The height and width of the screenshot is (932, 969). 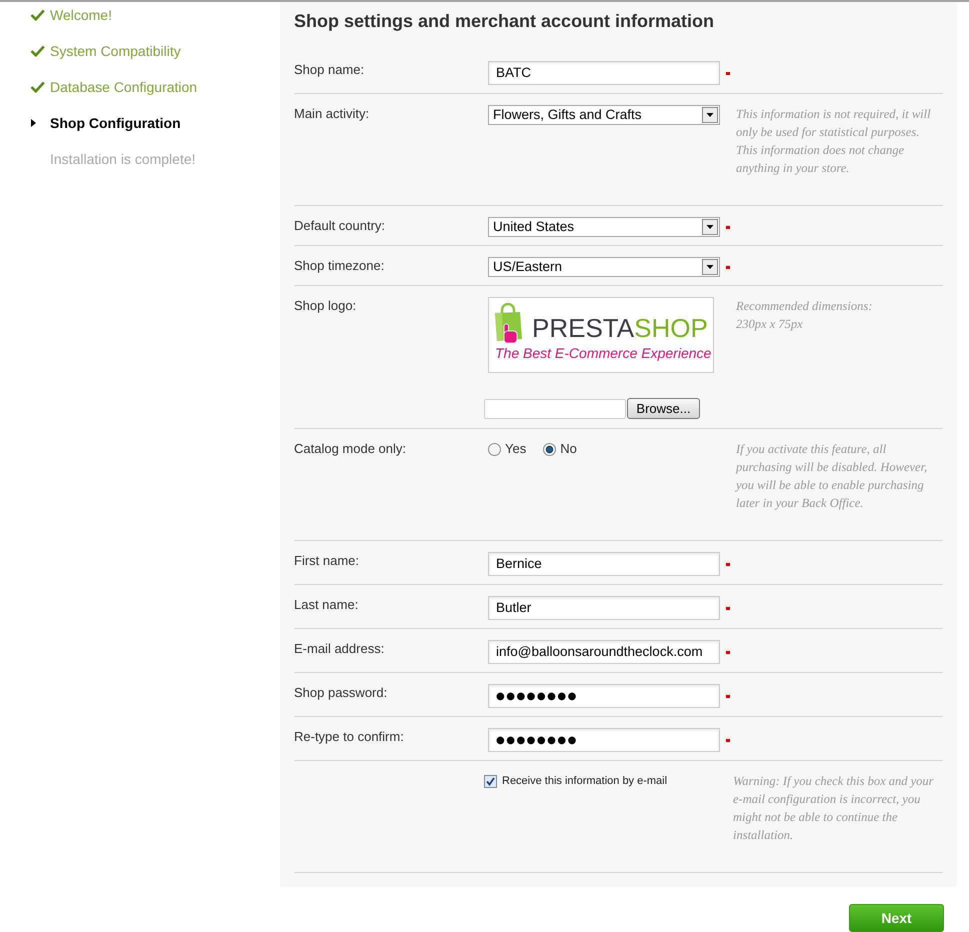 What do you see at coordinates (340, 649) in the screenshot?
I see `field-label: E-mail address:` at bounding box center [340, 649].